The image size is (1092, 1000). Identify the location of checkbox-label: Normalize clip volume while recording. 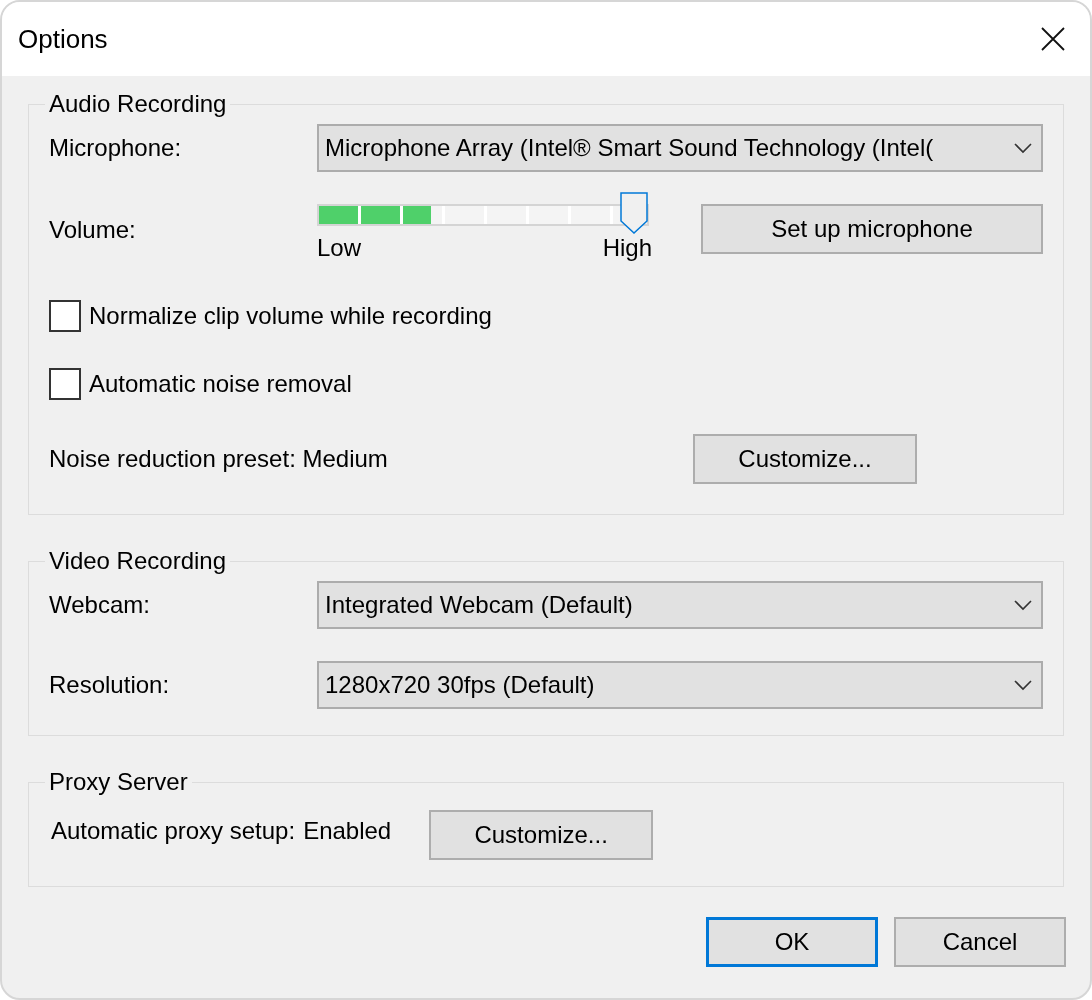
(290, 316).